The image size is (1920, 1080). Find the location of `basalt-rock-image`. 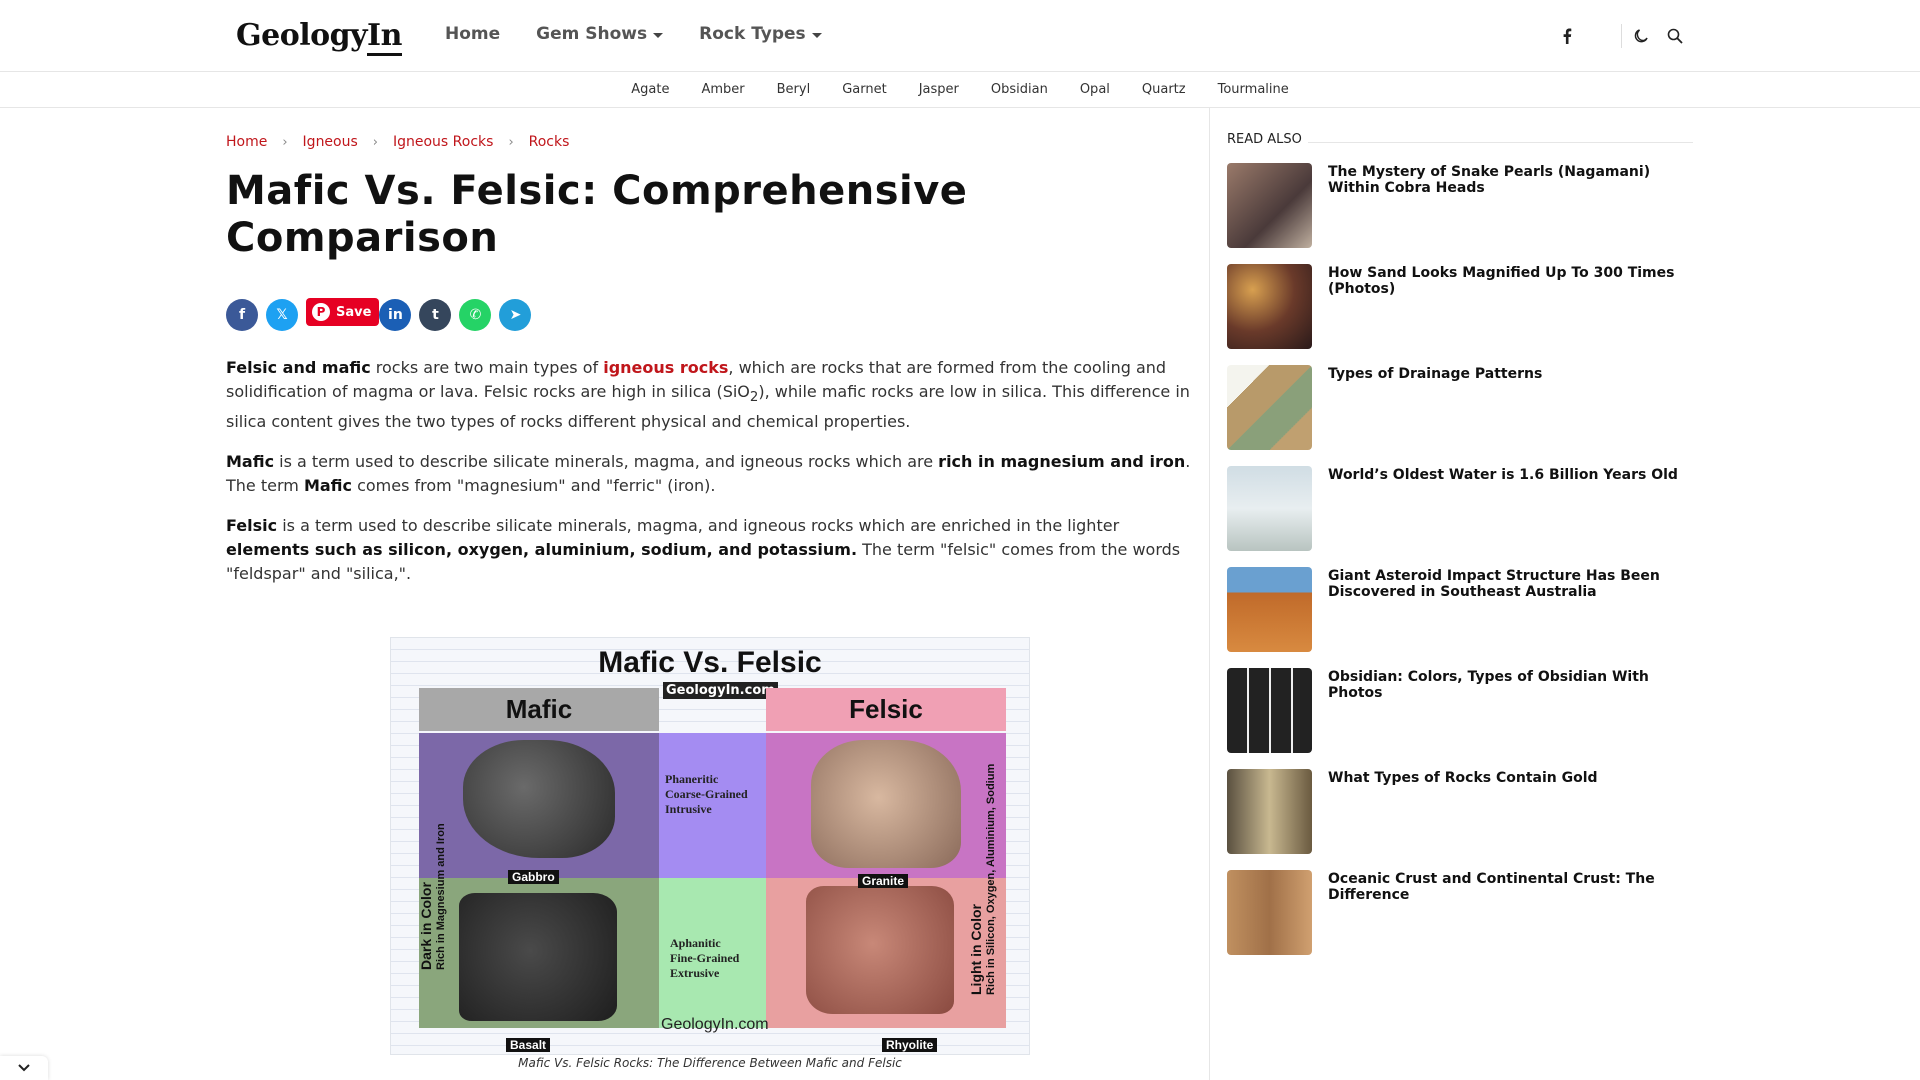

basalt-rock-image is located at coordinates (538, 957).